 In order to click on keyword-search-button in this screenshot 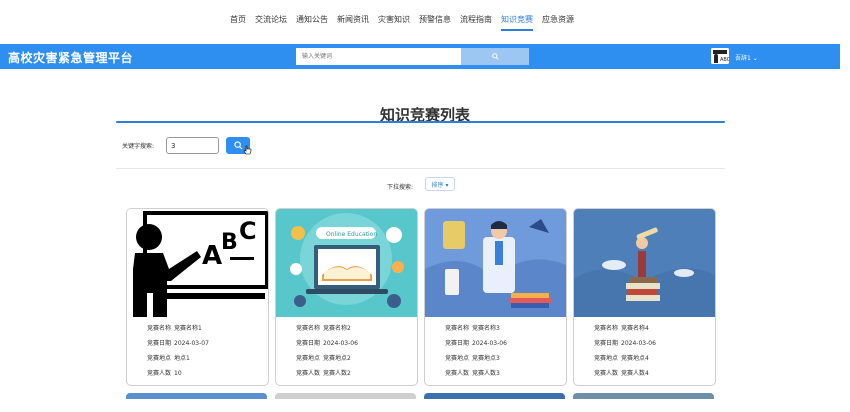, I will do `click(239, 146)`.